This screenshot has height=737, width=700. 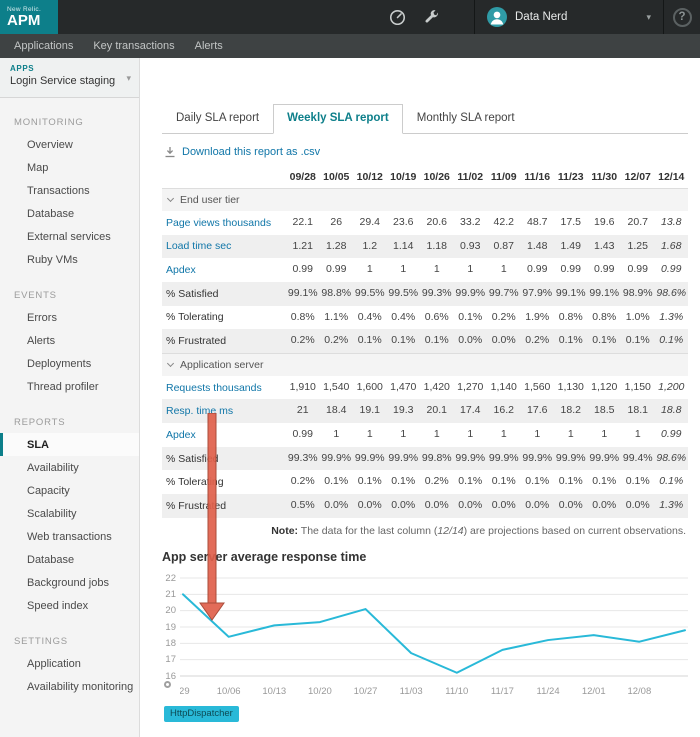 What do you see at coordinates (426, 630) in the screenshot?
I see `chart-plot` at bounding box center [426, 630].